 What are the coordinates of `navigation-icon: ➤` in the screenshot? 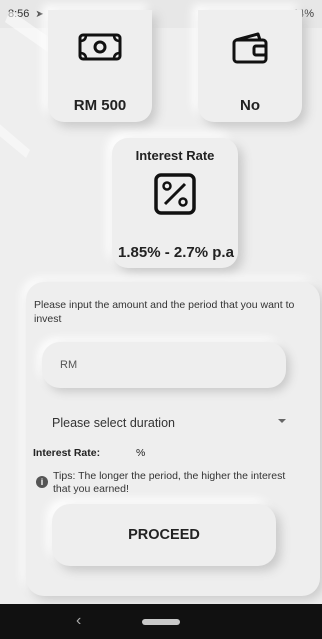 It's located at (39, 14).